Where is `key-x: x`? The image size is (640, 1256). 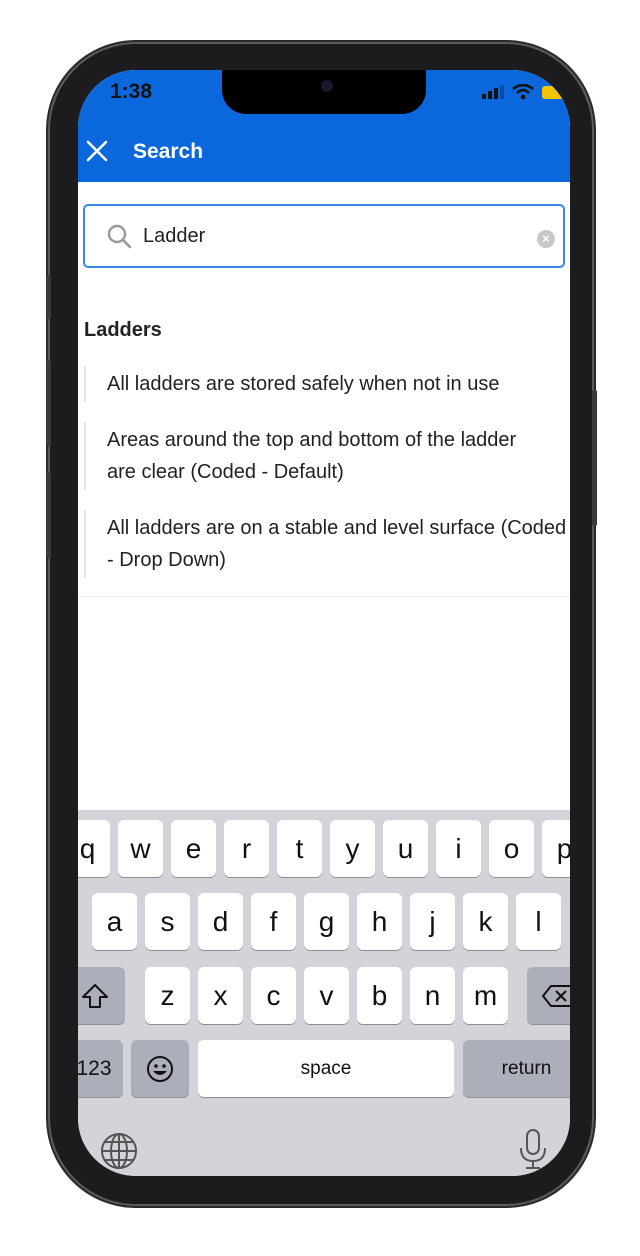
key-x: x is located at coordinates (220, 995).